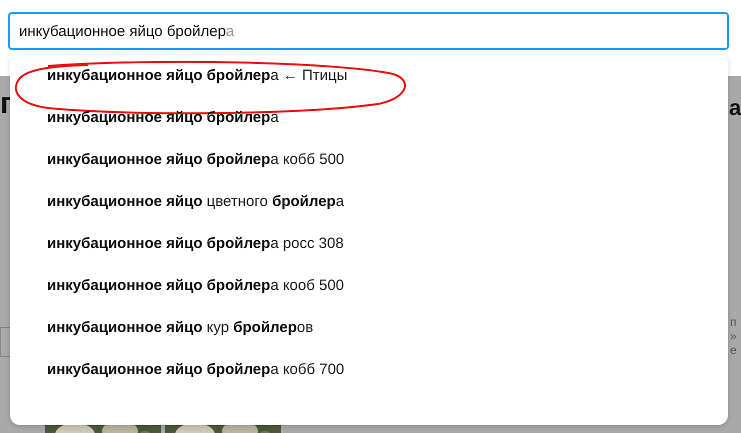 This screenshot has width=741, height=433. What do you see at coordinates (369, 88) in the screenshot?
I see `suggestion-item: инкубационное яйцо бройлера ← Птицы` at bounding box center [369, 88].